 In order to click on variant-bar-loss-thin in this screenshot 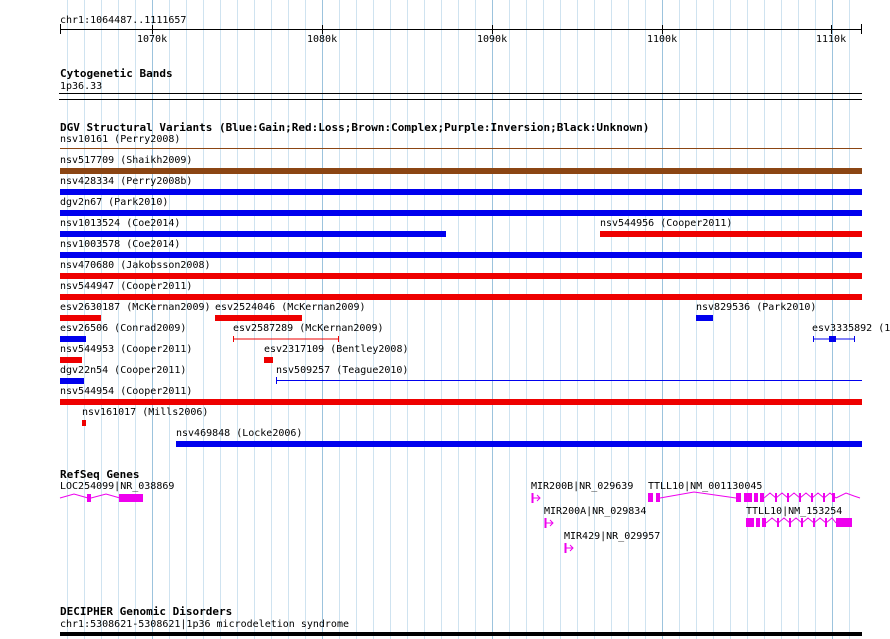, I will do `click(286, 339)`.